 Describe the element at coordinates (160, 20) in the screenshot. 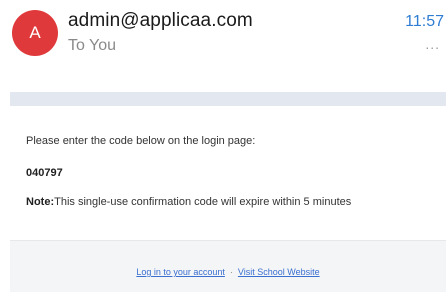

I see `sender-address: admin@applicaa.com` at that location.